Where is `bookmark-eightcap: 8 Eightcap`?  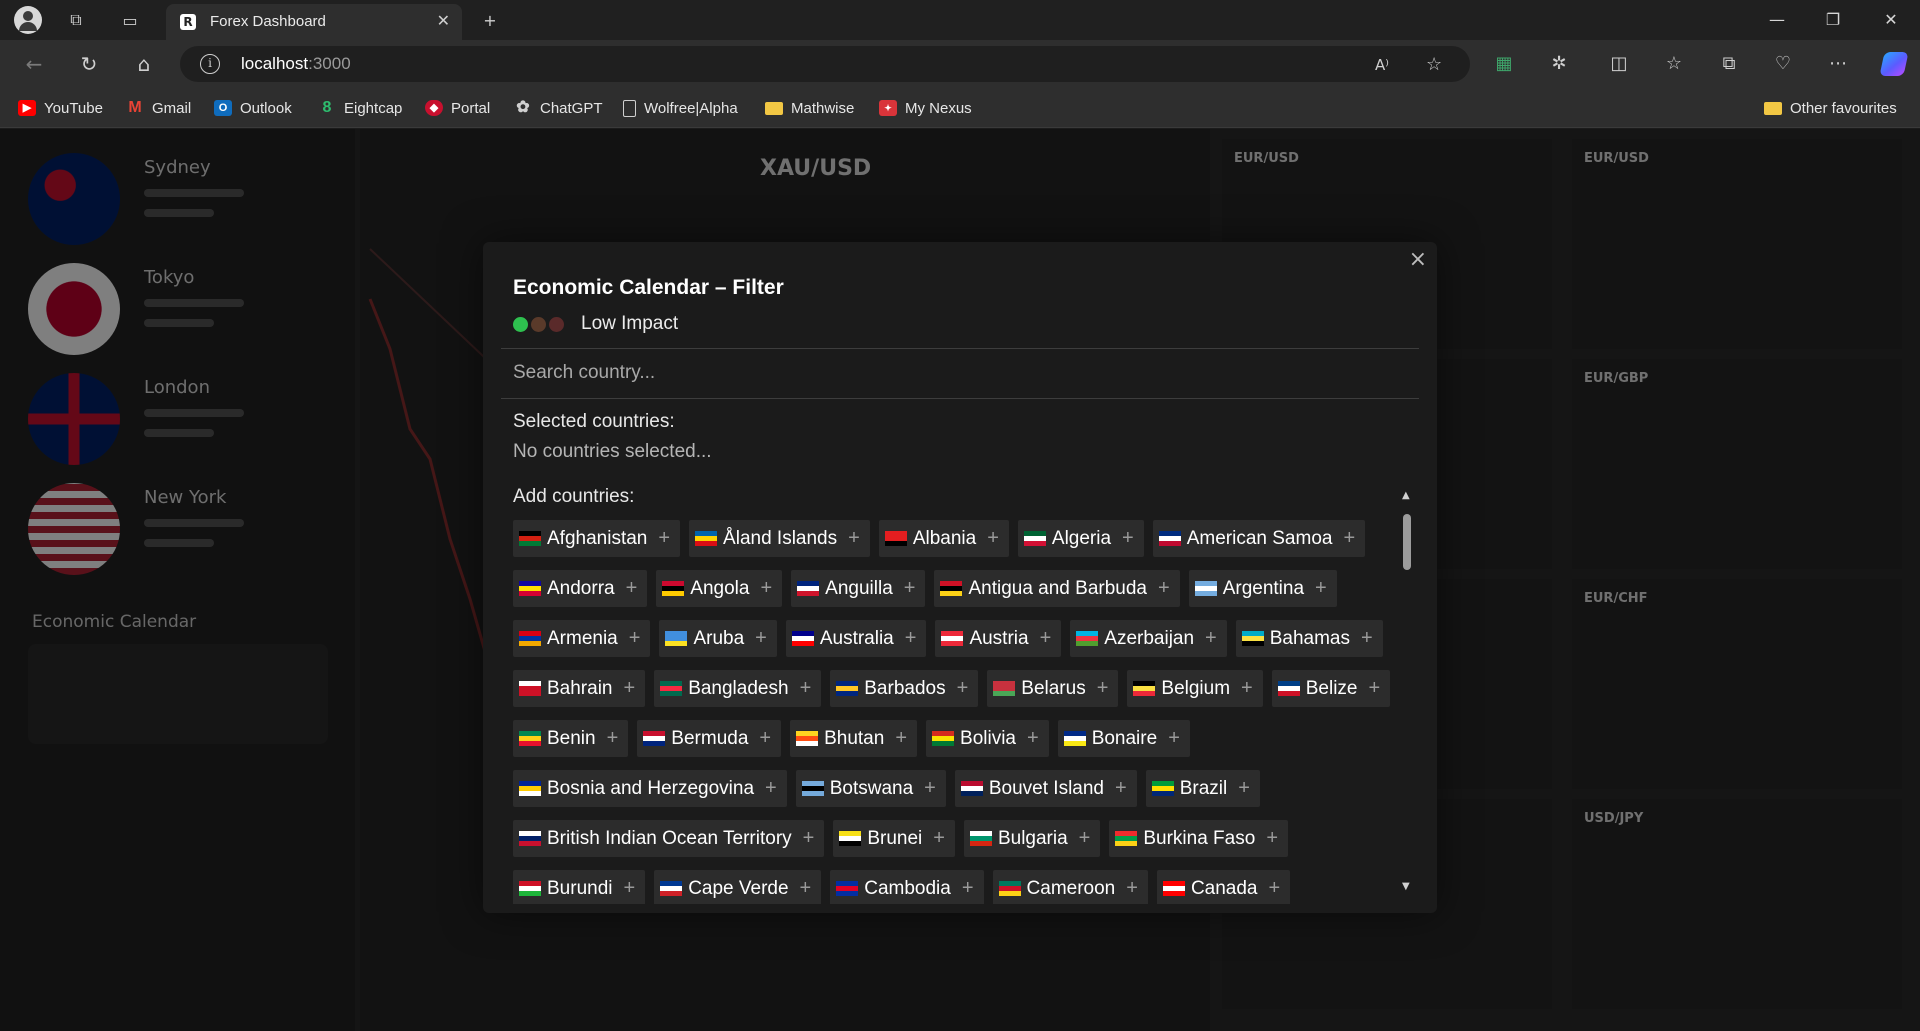
bookmark-eightcap: 8 Eightcap is located at coordinates (360, 108).